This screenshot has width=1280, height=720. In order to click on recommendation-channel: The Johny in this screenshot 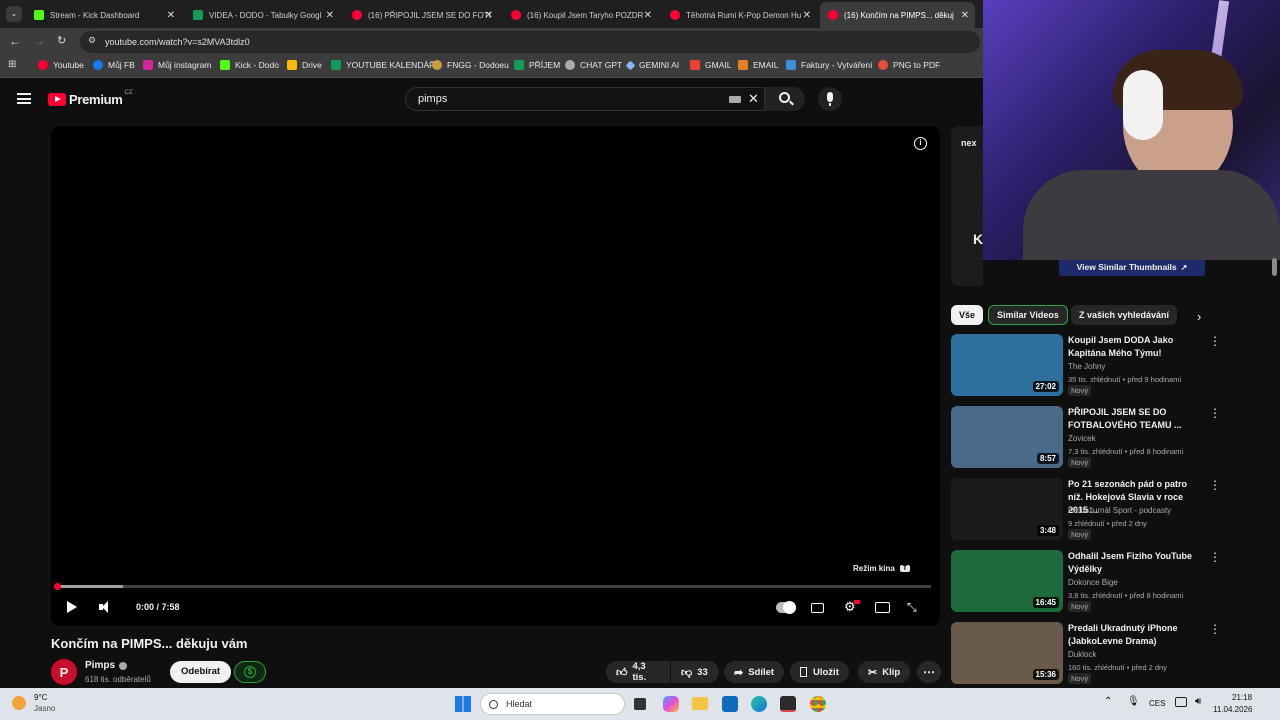, I will do `click(1086, 366)`.